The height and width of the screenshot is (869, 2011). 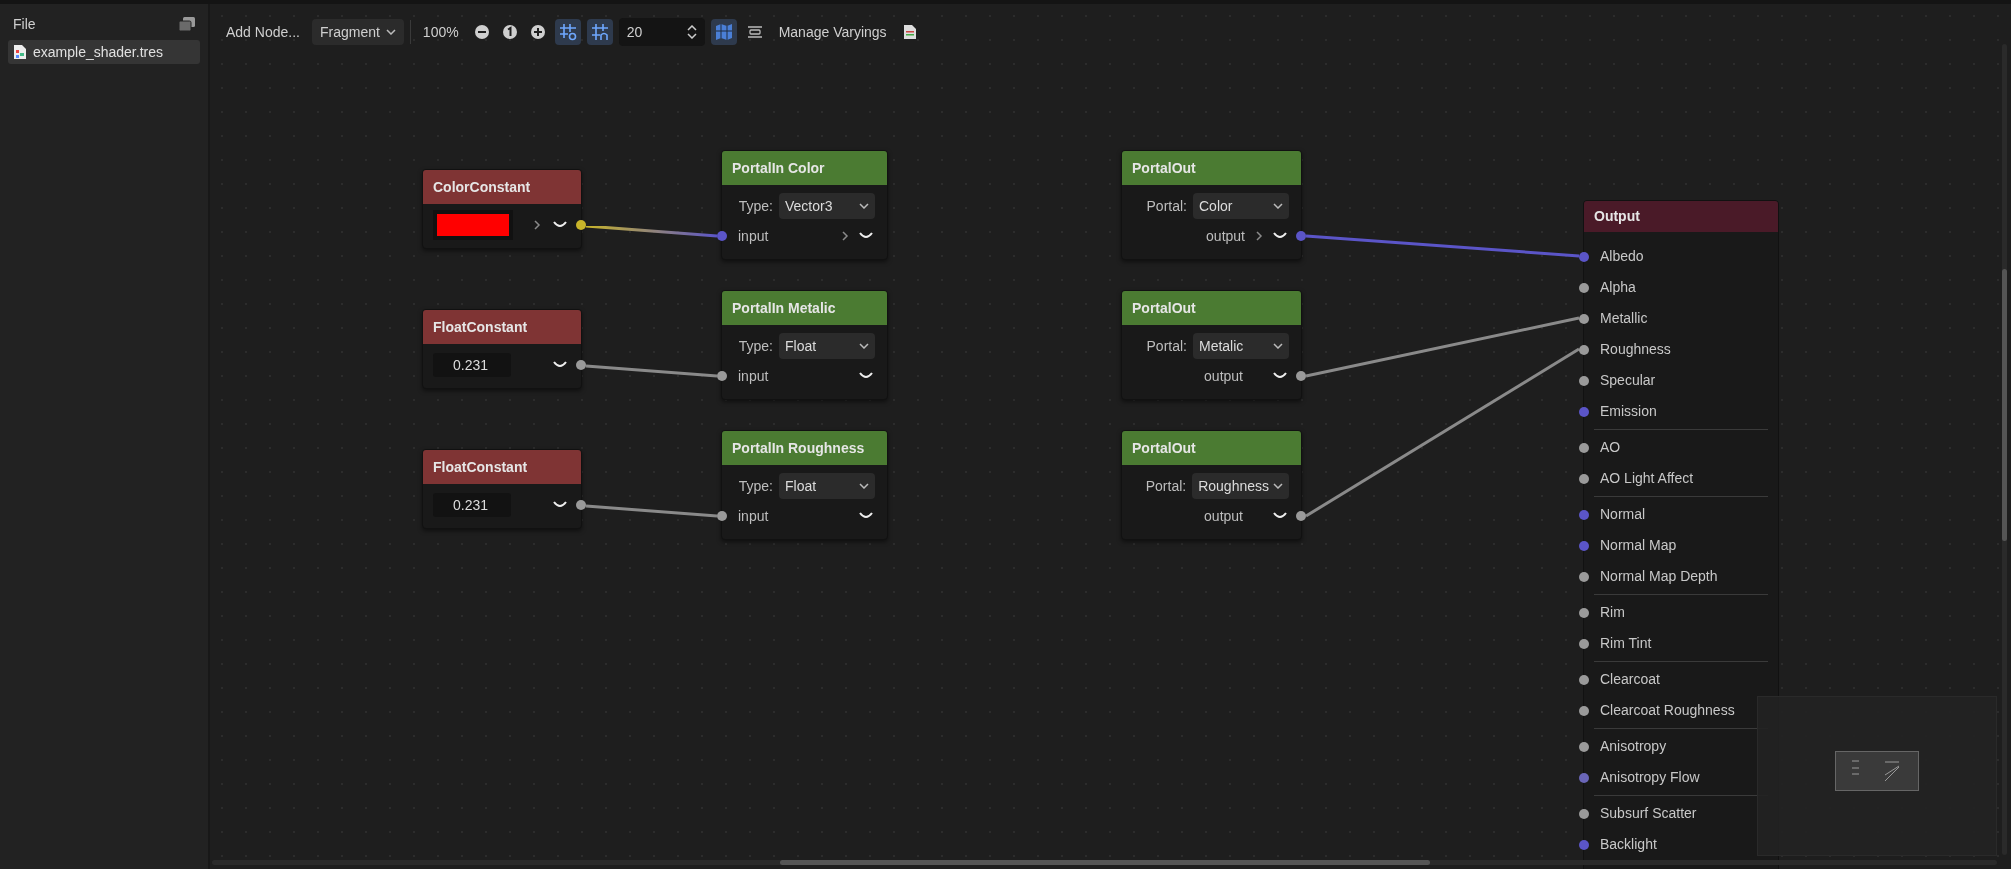 I want to click on vertical-scrollbar, so click(x=2004, y=449).